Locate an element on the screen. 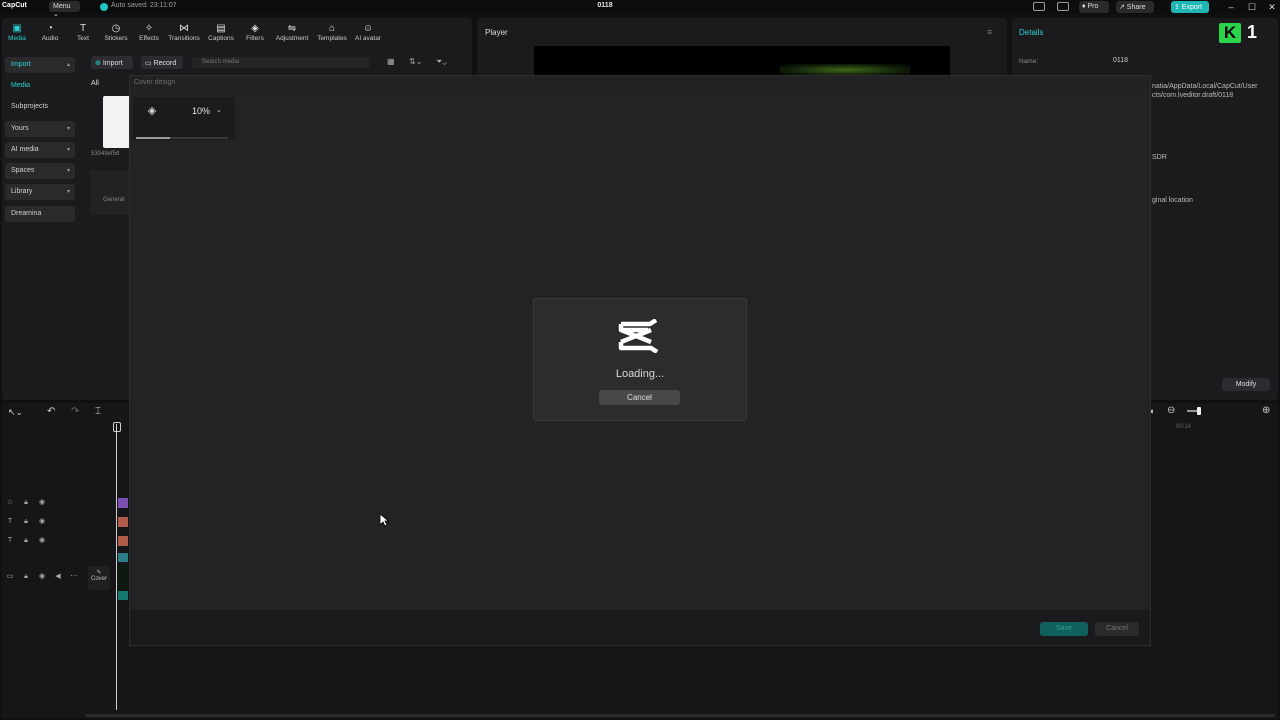 This screenshot has height=720, width=1280. ai-avatar-icon: ☺ is located at coordinates (368, 28).